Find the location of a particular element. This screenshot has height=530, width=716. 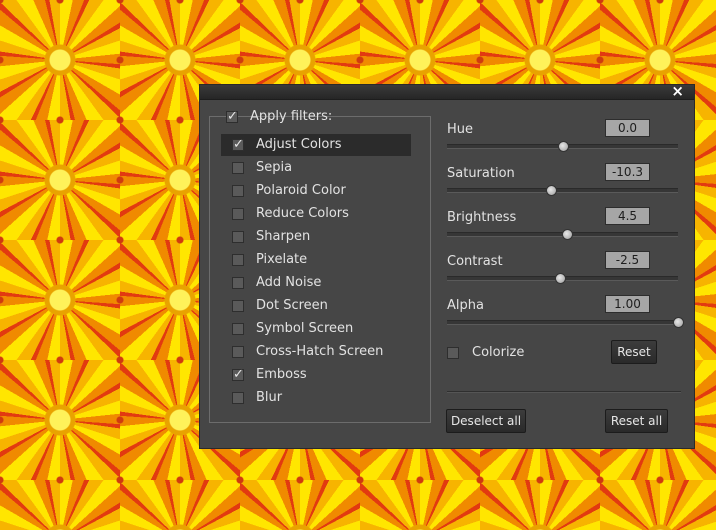

reset-button: Reset is located at coordinates (634, 352).